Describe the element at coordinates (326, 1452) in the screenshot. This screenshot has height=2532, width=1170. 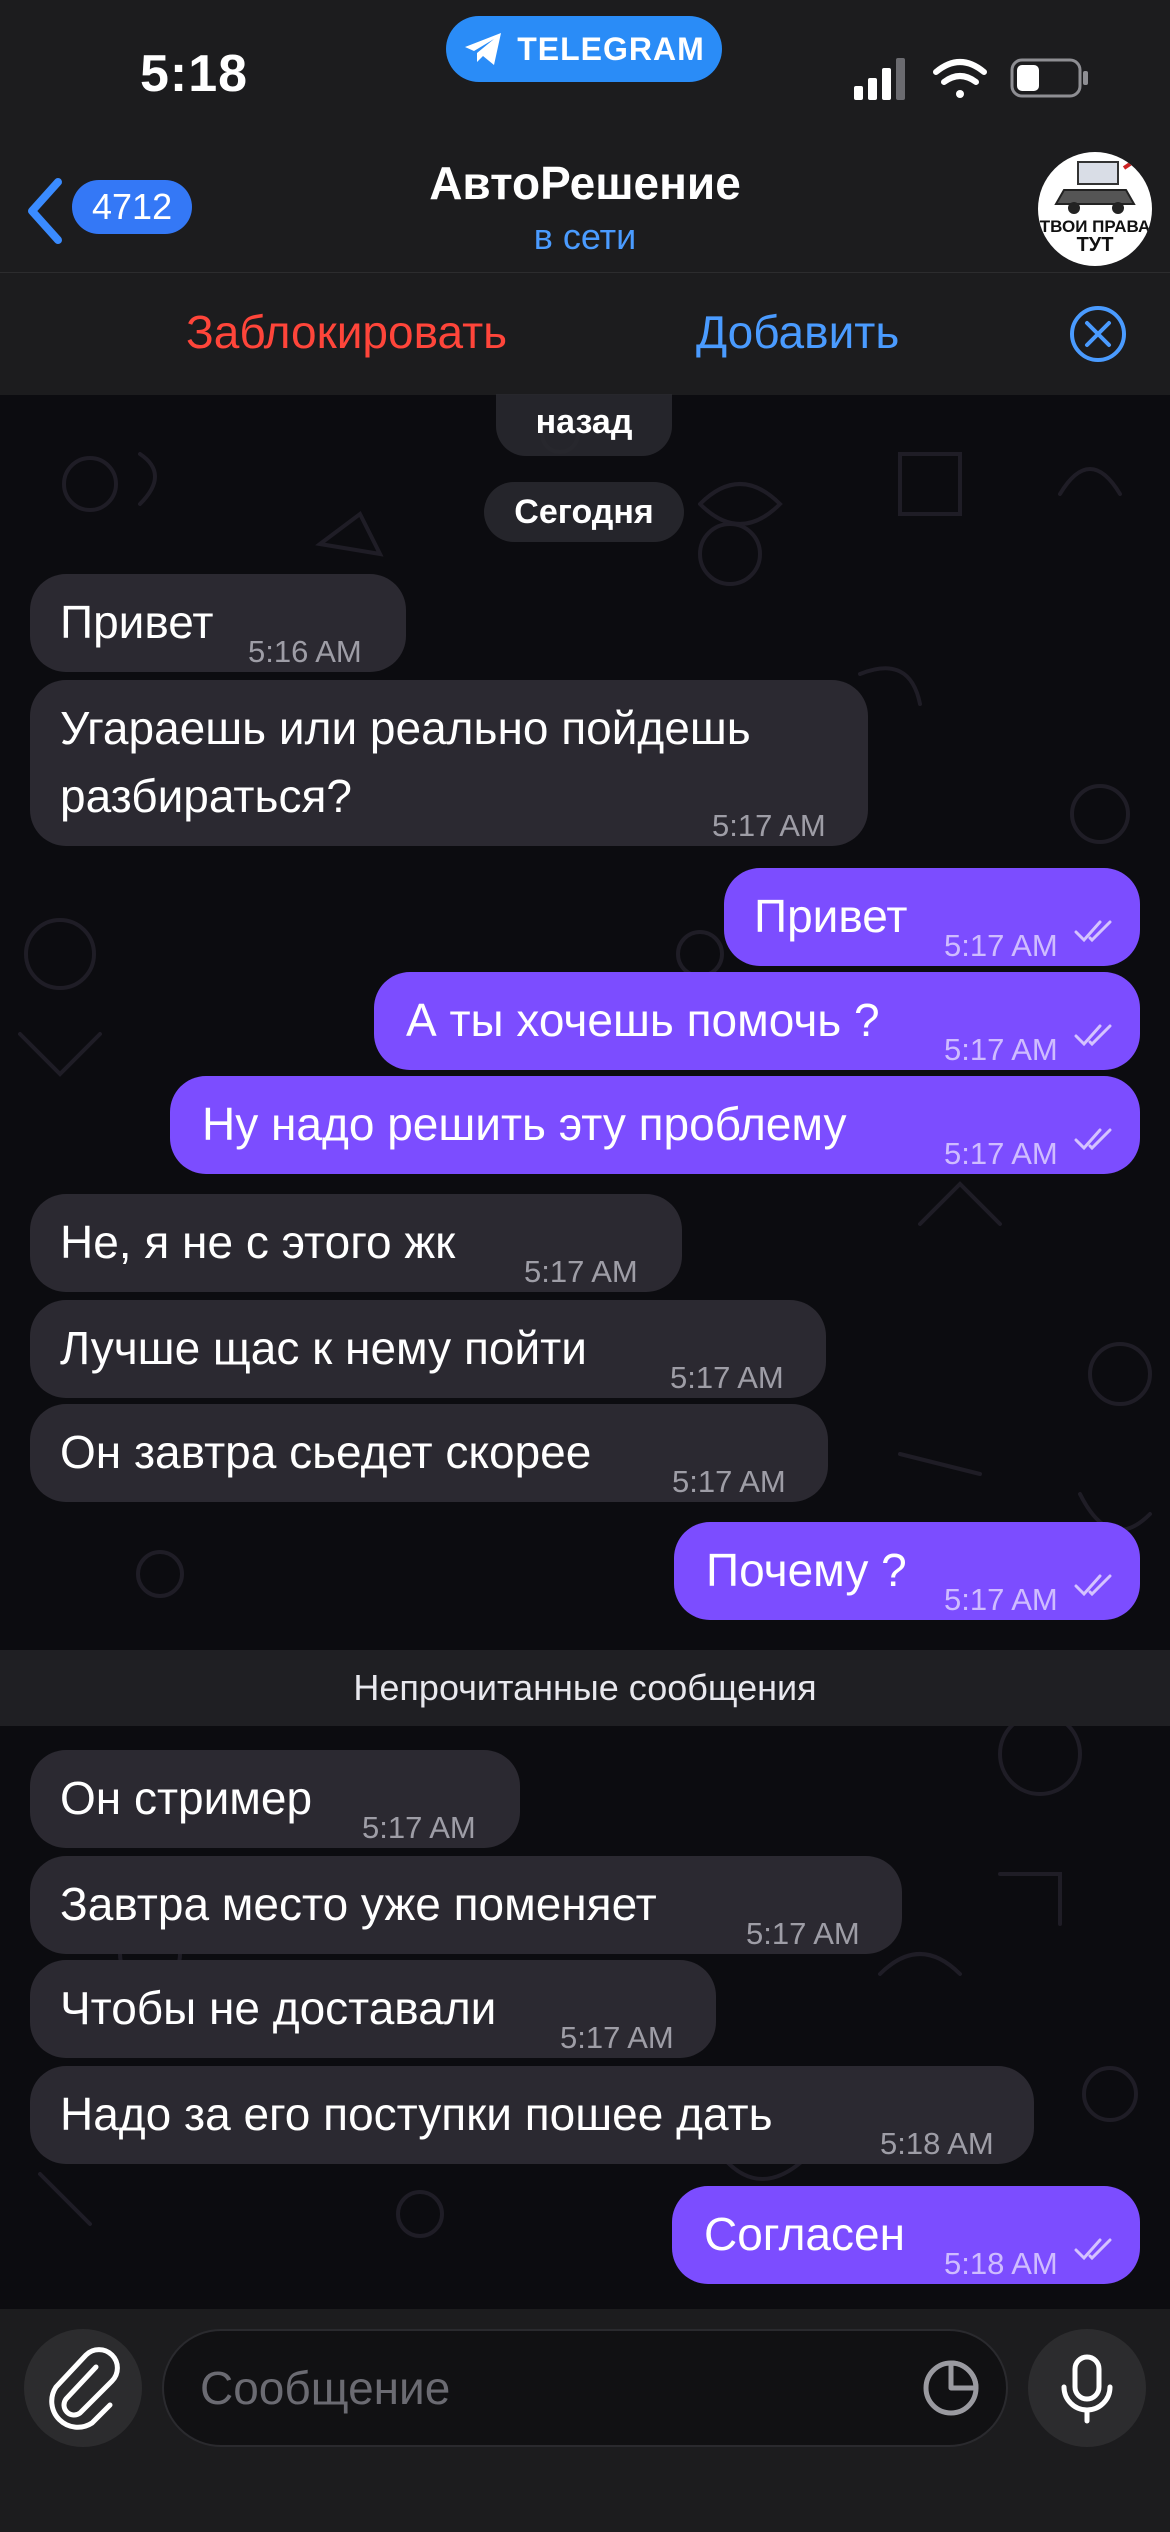
I see `message-text: Он завтра сьедет скорее` at that location.